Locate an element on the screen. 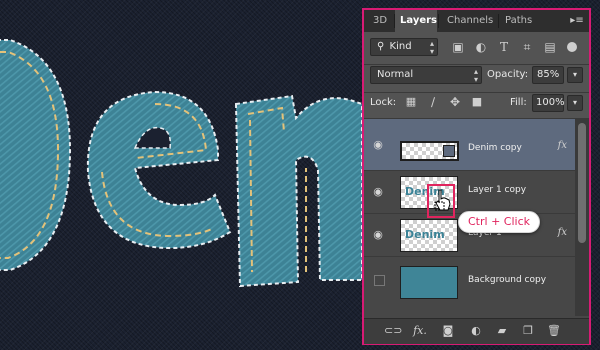 The image size is (600, 350). filter-kind-label: Kind is located at coordinates (400, 46).